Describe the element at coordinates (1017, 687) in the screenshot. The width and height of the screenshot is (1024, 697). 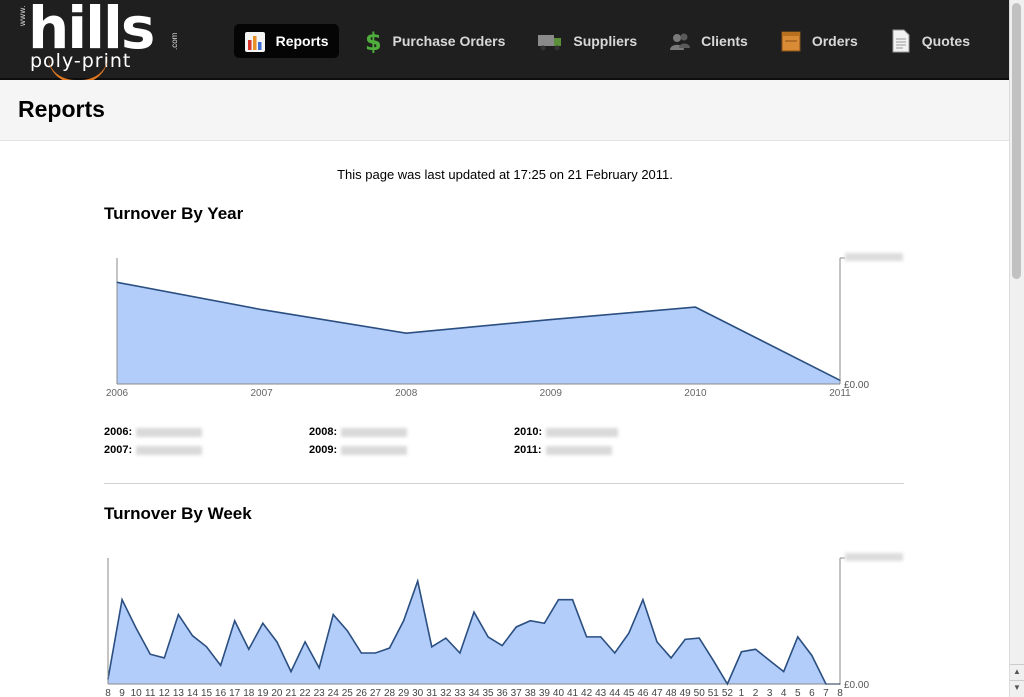
I see `scroll-down-arrow-icon: ▼` at that location.